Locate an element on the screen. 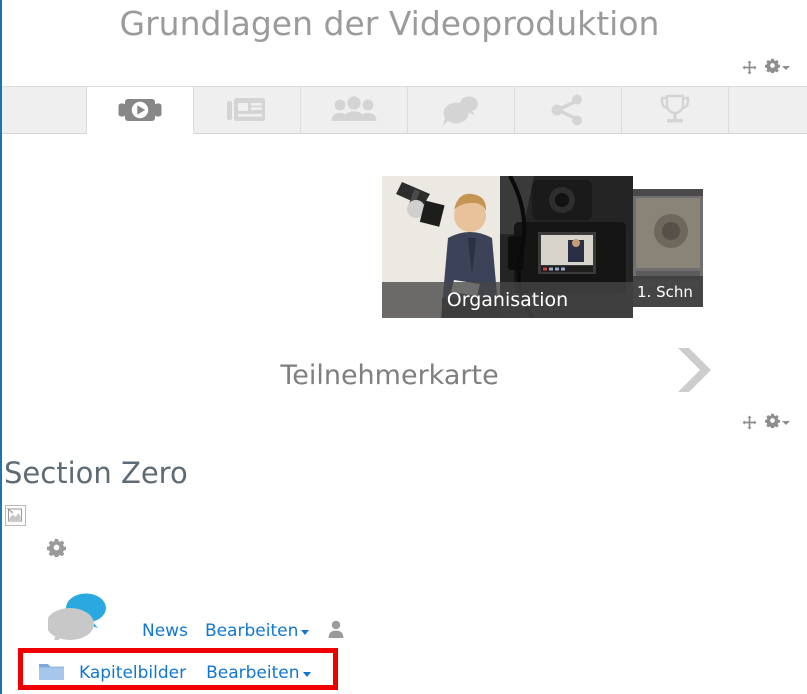  section-gear-menu-middle is located at coordinates (777, 422).